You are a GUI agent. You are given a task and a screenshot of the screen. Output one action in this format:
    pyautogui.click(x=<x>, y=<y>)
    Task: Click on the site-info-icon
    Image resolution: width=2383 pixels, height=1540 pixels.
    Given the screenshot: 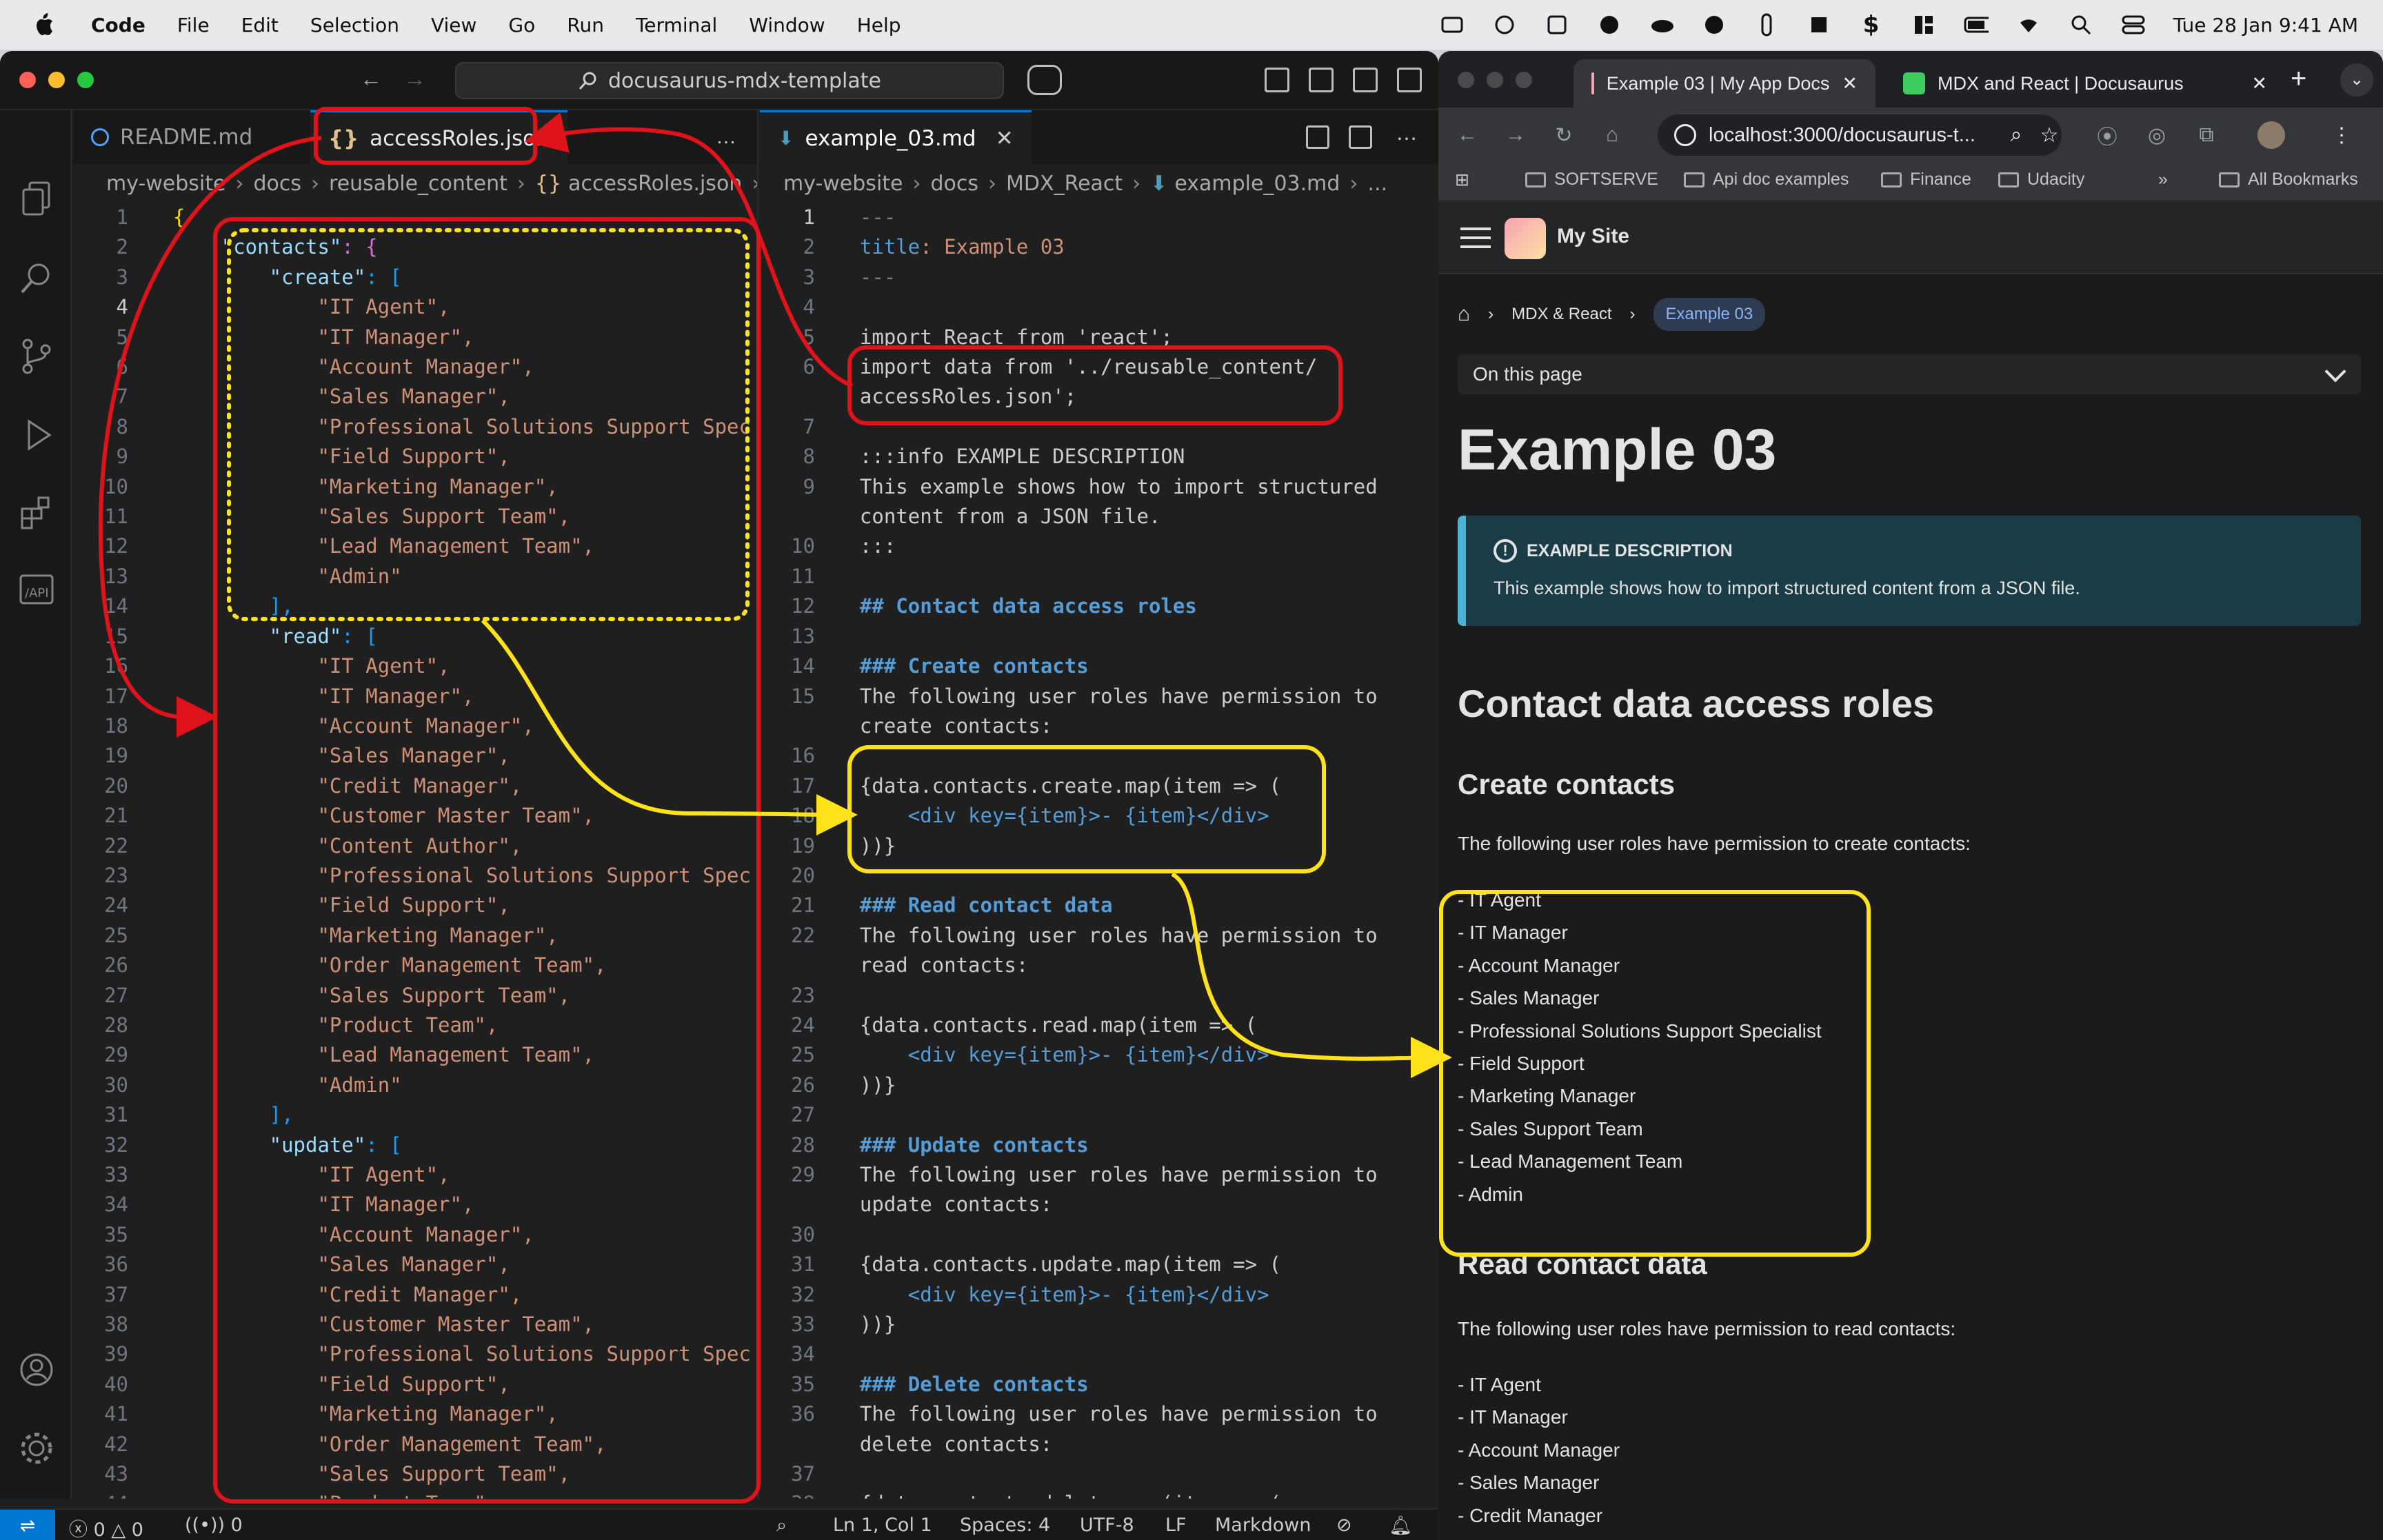 What is the action you would take?
    pyautogui.click(x=1685, y=135)
    